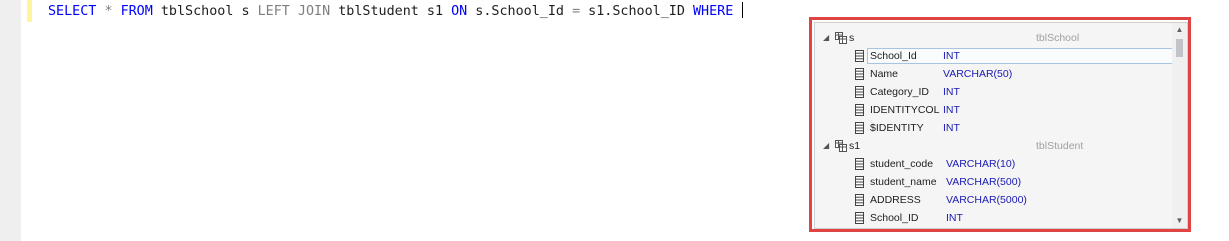 This screenshot has height=241, width=1229. What do you see at coordinates (1179, 221) in the screenshot?
I see `scroll-down-arrow-icon: ▼` at bounding box center [1179, 221].